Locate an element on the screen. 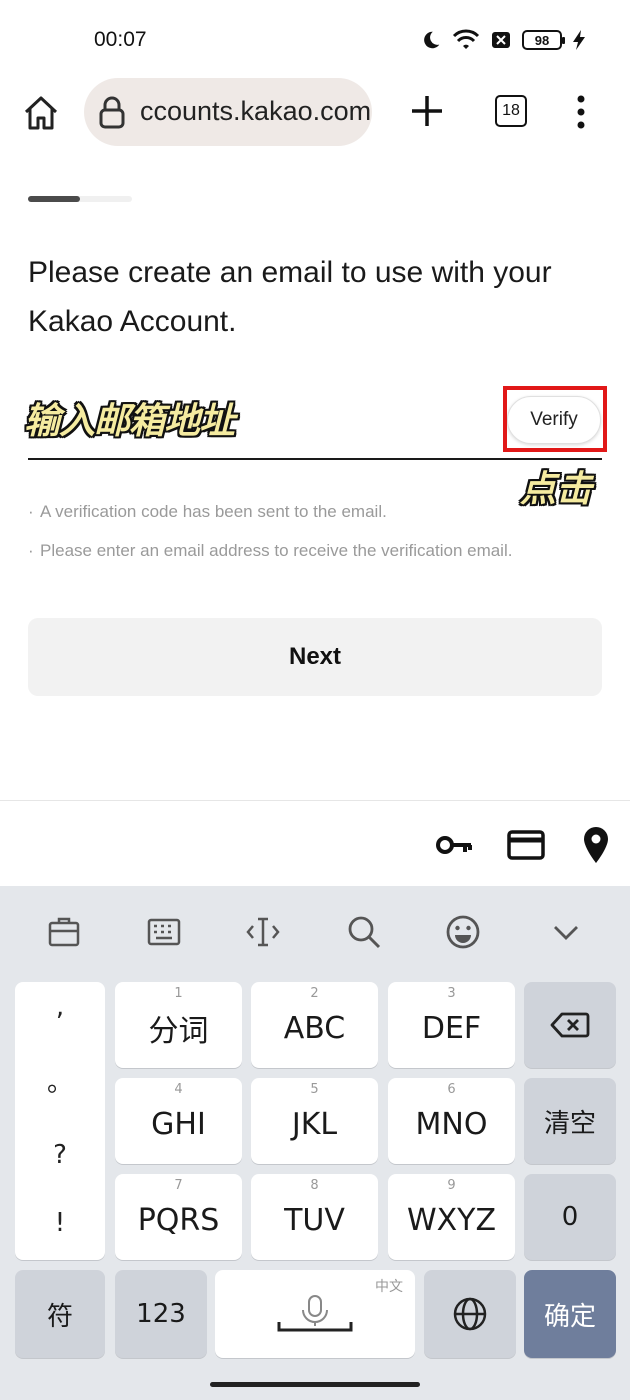 The width and height of the screenshot is (630, 1400). key-icon is located at coordinates (454, 845).